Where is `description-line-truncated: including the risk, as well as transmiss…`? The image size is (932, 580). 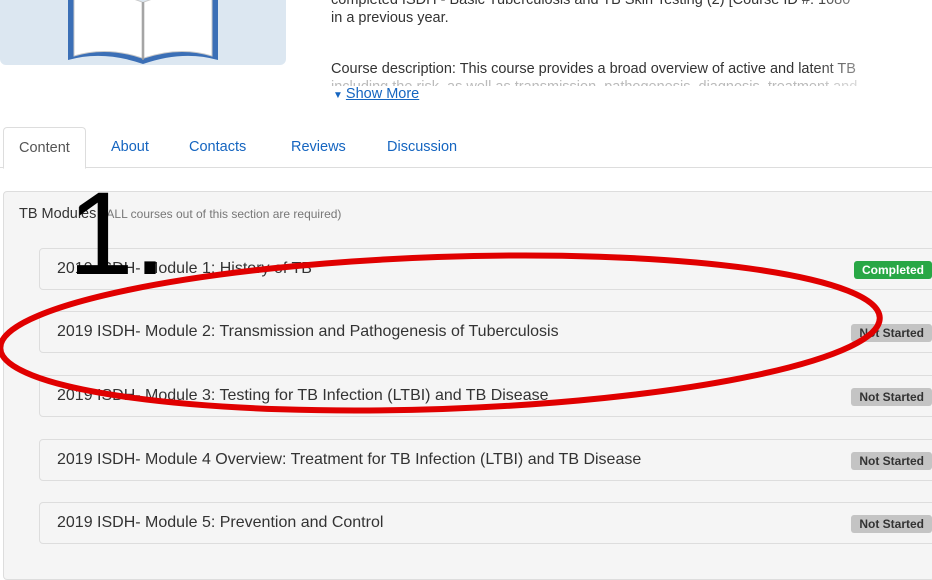
description-line-truncated: including the risk, as well as transmiss… is located at coordinates (594, 82).